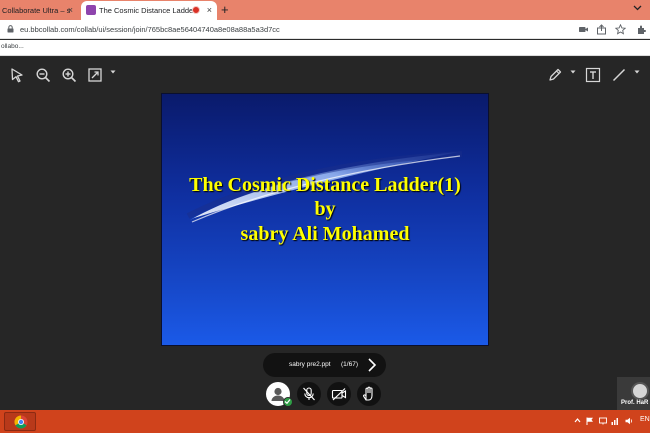  What do you see at coordinates (325, 209) in the screenshot?
I see `slide-by-line: by` at bounding box center [325, 209].